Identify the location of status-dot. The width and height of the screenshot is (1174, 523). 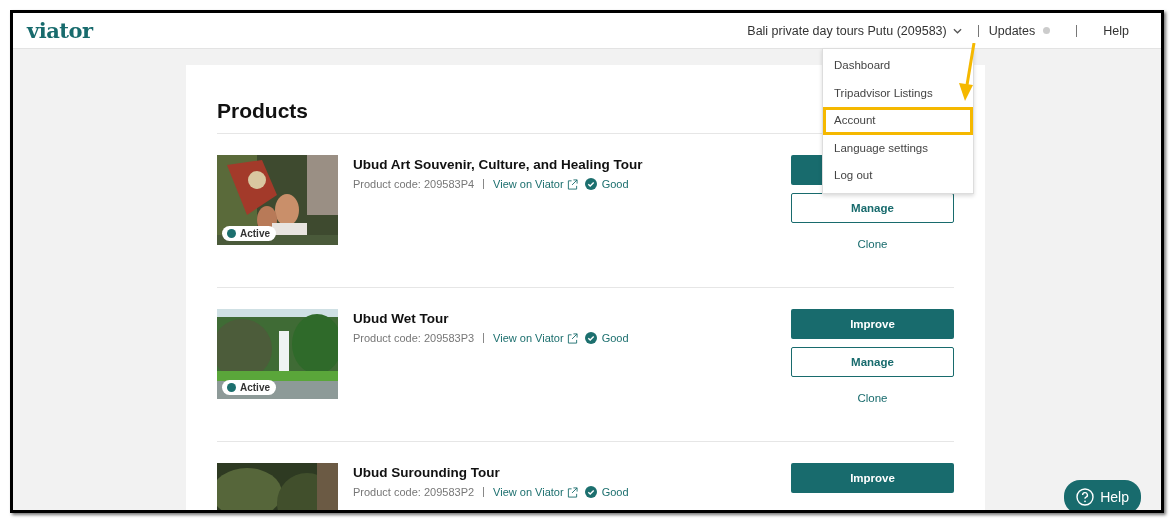
(1047, 30).